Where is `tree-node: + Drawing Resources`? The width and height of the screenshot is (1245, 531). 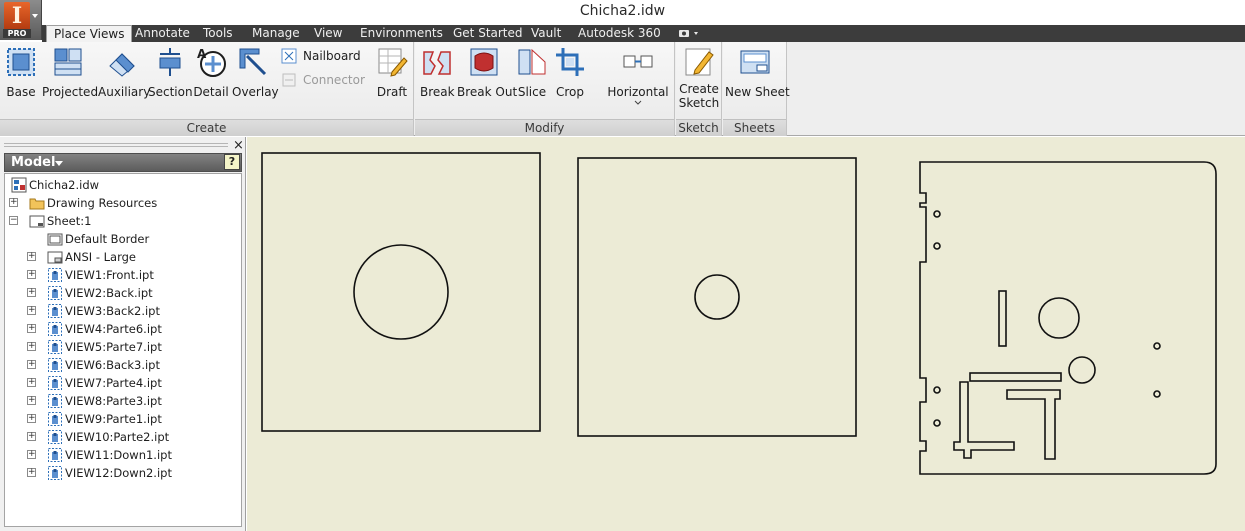
tree-node: + Drawing Resources is located at coordinates (123, 203).